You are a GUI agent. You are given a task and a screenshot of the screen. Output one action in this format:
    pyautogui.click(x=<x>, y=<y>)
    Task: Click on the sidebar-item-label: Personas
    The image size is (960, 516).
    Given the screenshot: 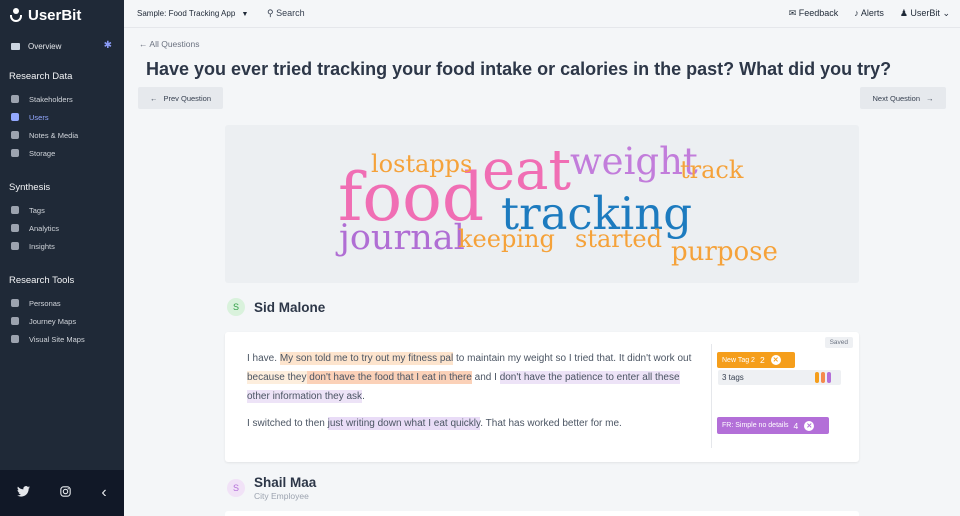 What is the action you would take?
    pyautogui.click(x=45, y=303)
    